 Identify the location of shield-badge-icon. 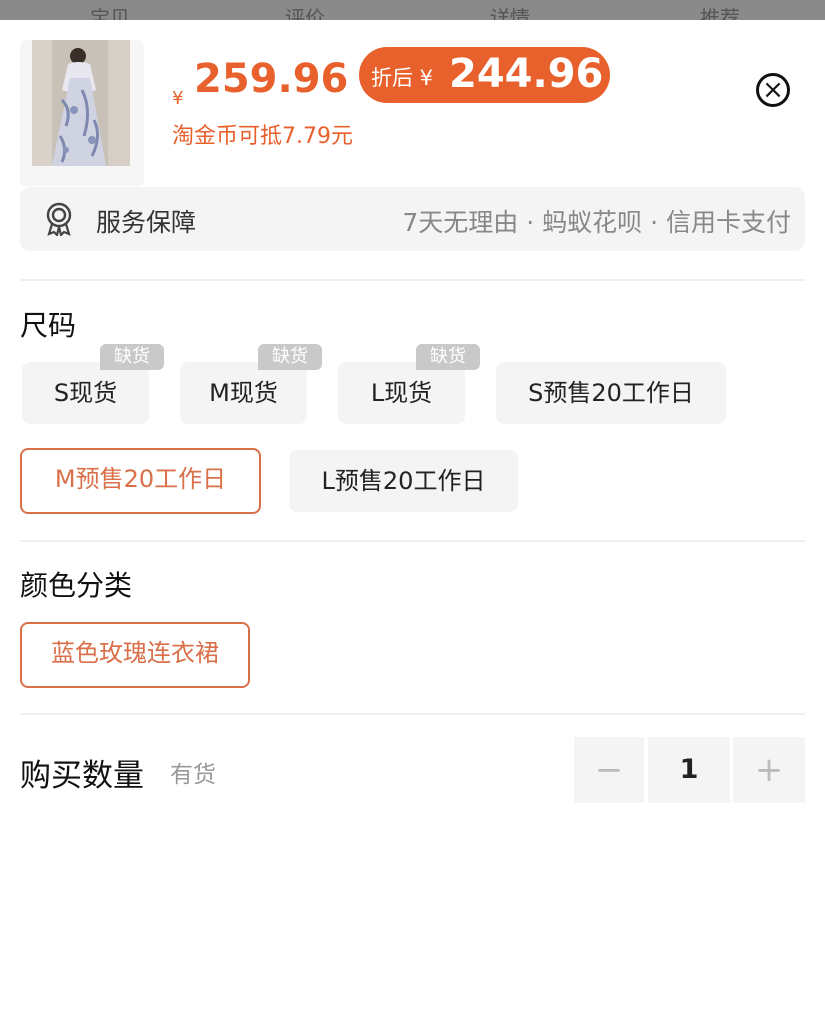
(59, 219).